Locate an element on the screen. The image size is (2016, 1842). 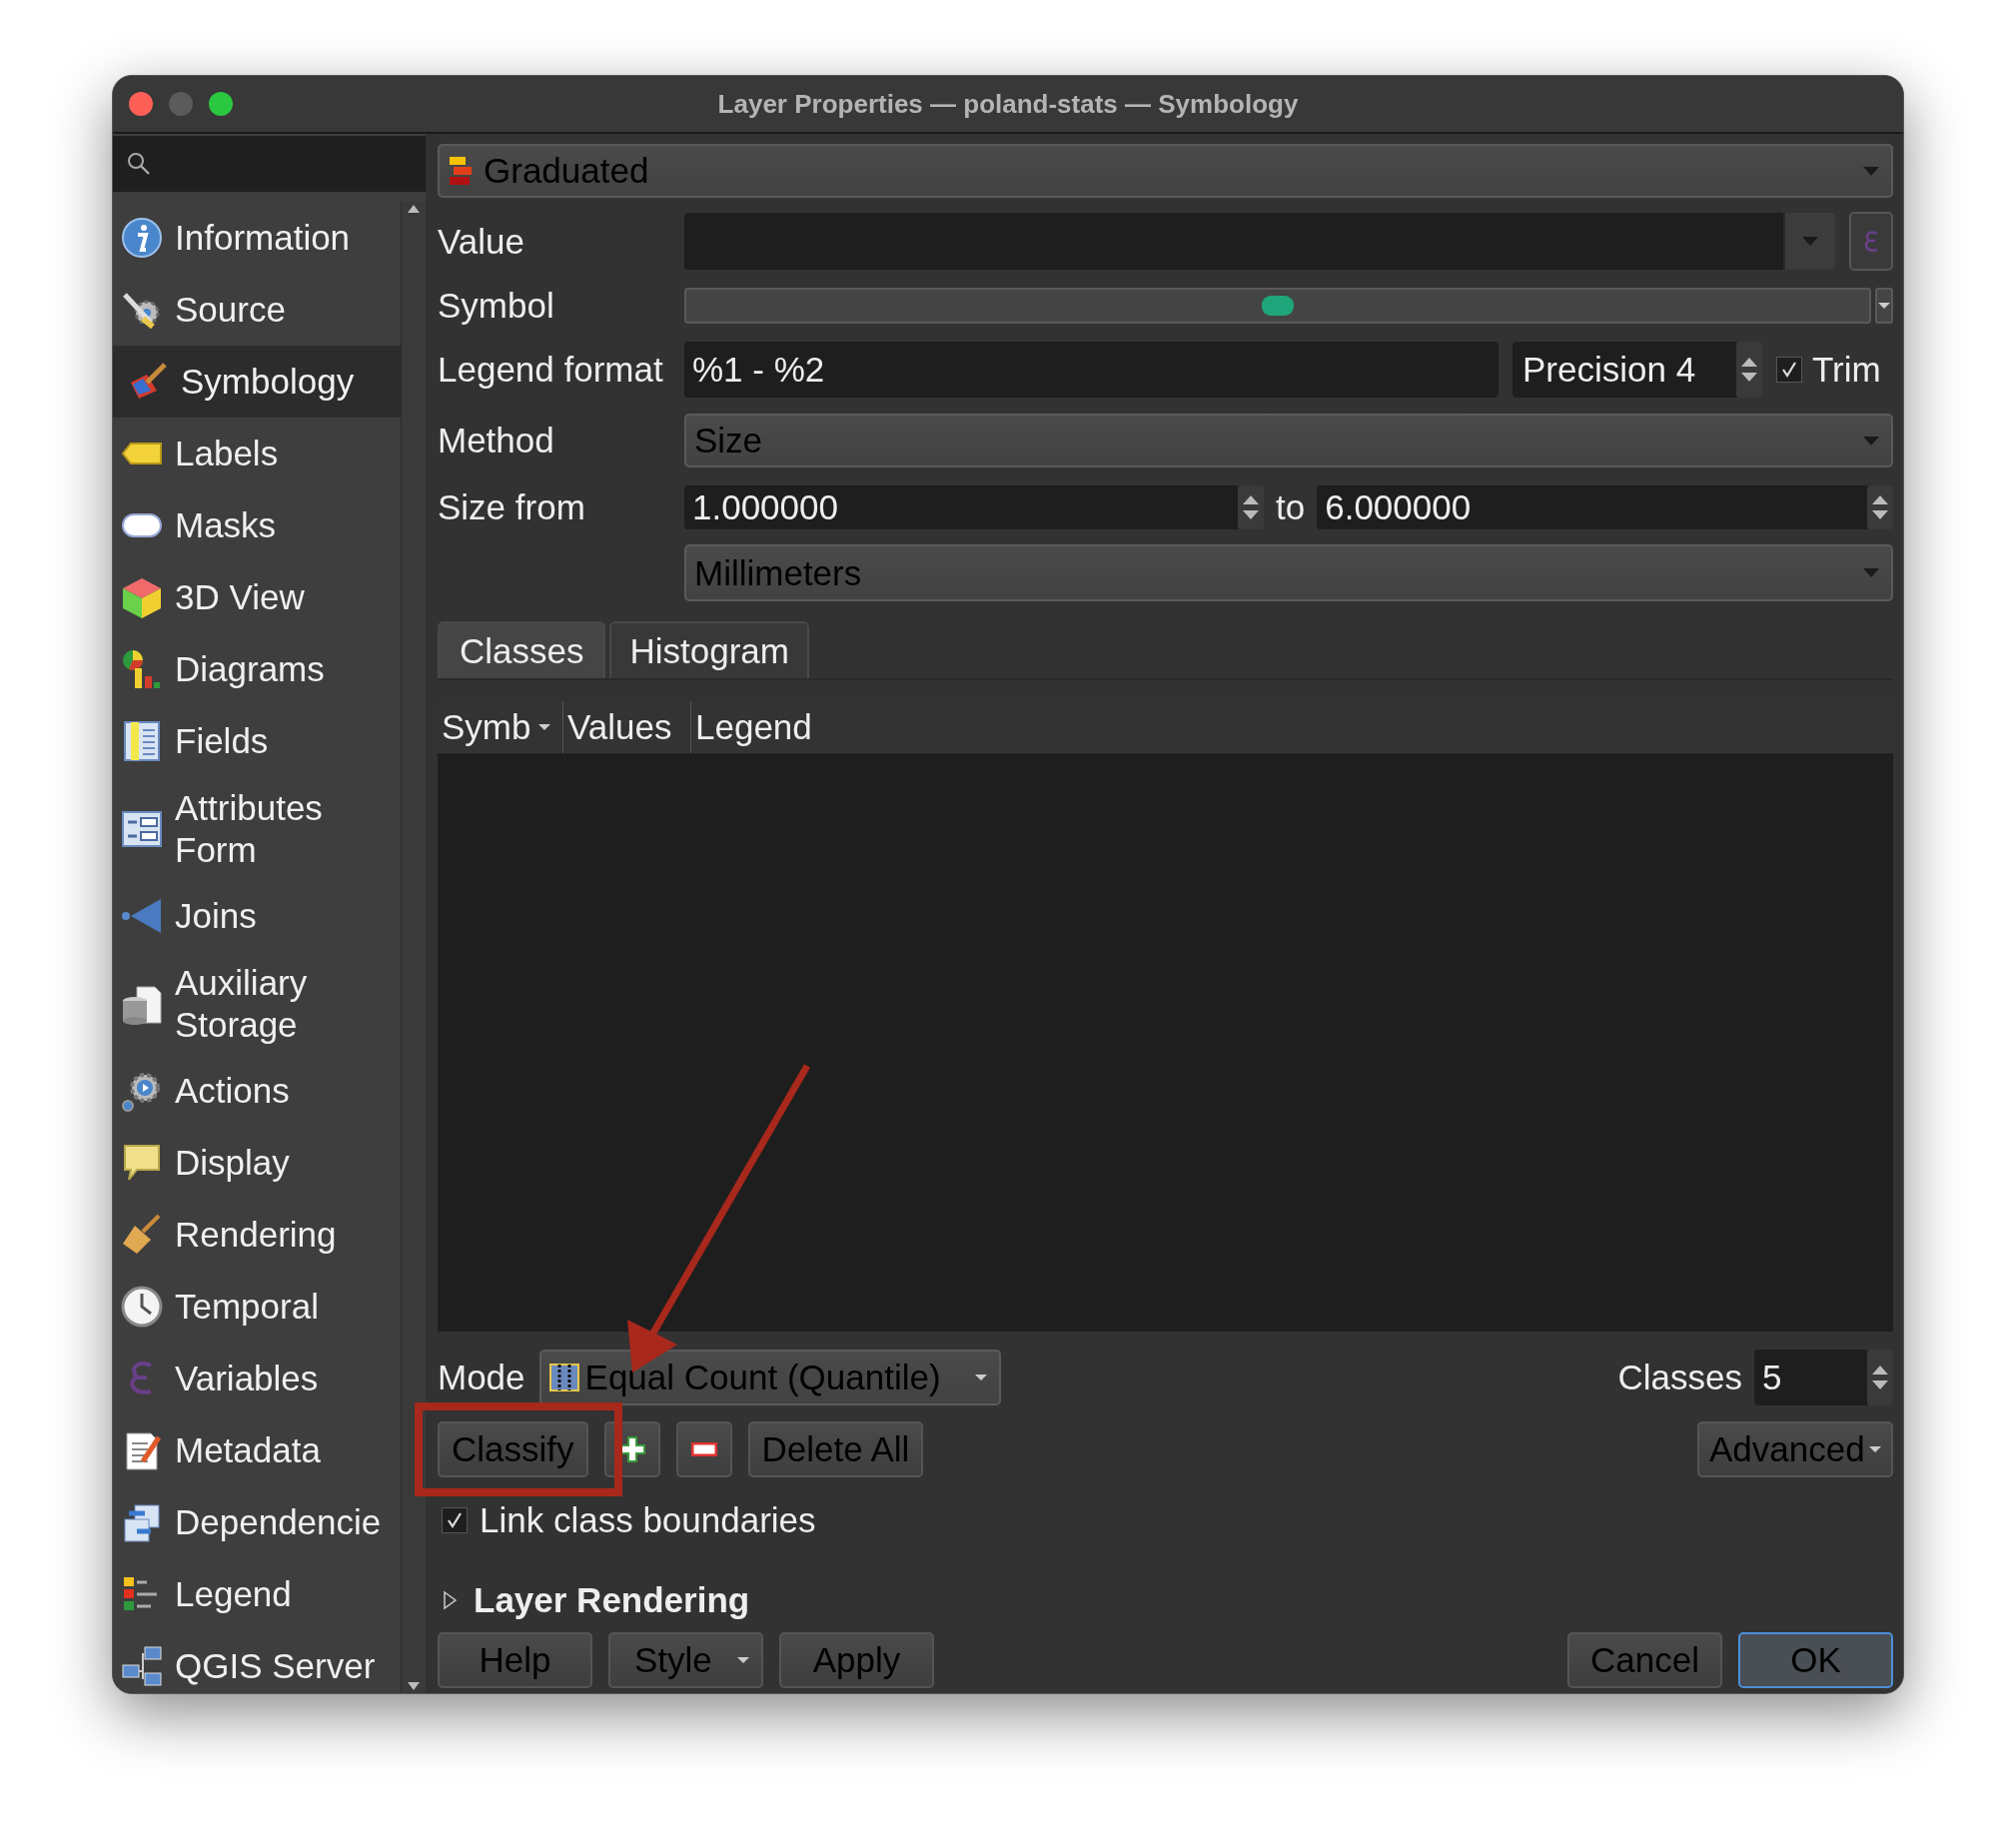
columns-icon is located at coordinates (563, 1377).